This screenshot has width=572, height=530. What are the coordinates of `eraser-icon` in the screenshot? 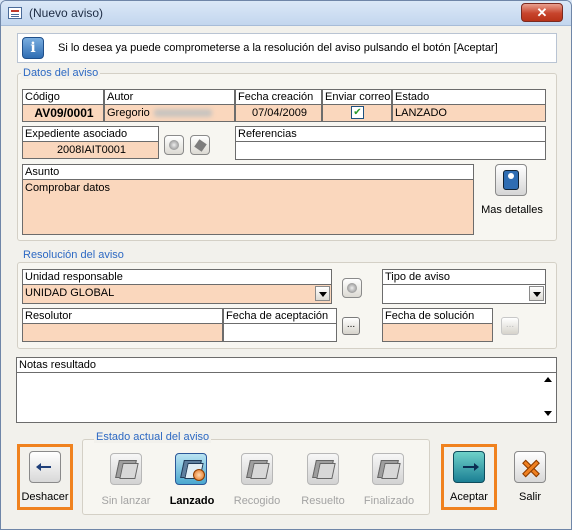 It's located at (200, 145).